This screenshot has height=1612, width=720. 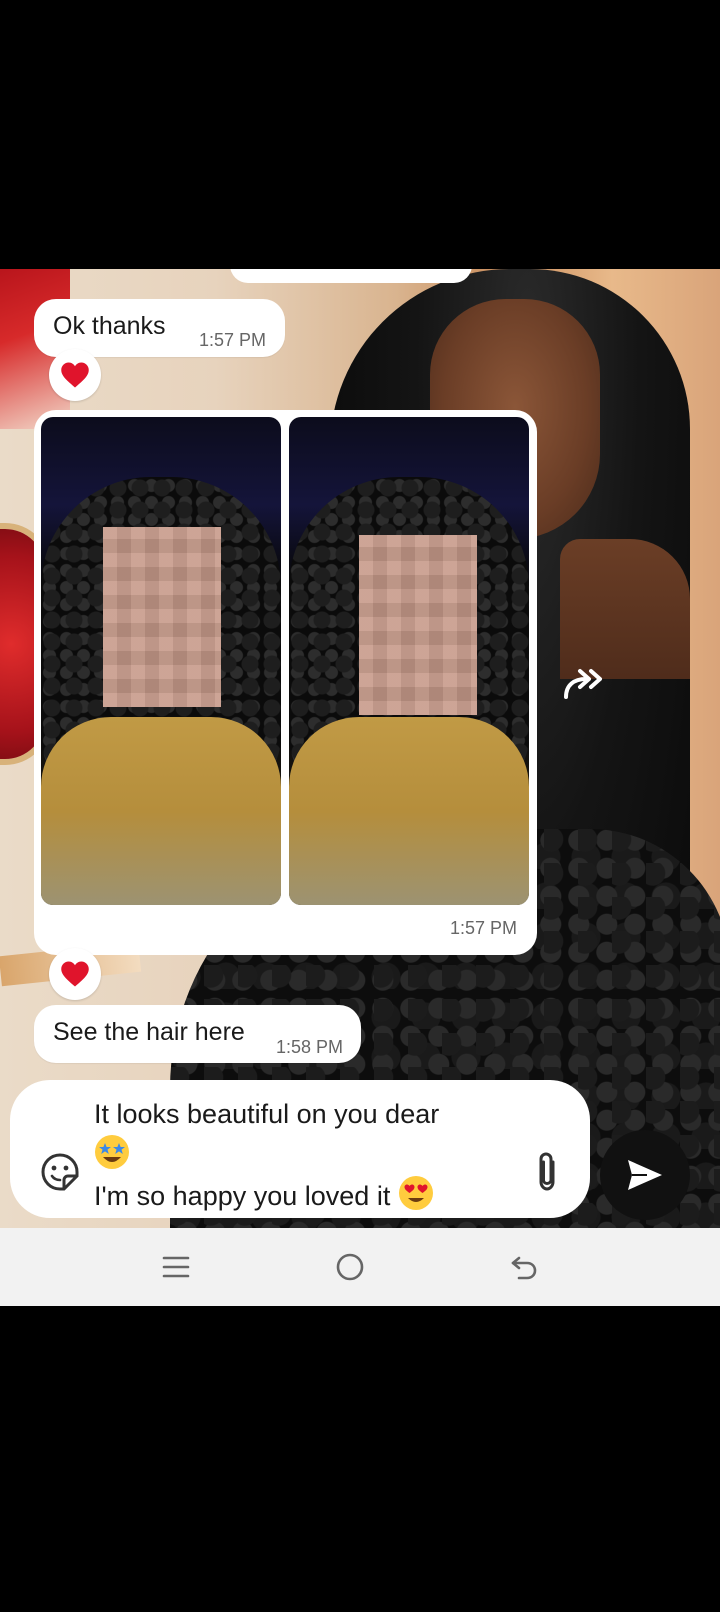 I want to click on composer-line: I'm so happy you loved it, so click(x=309, y=1195).